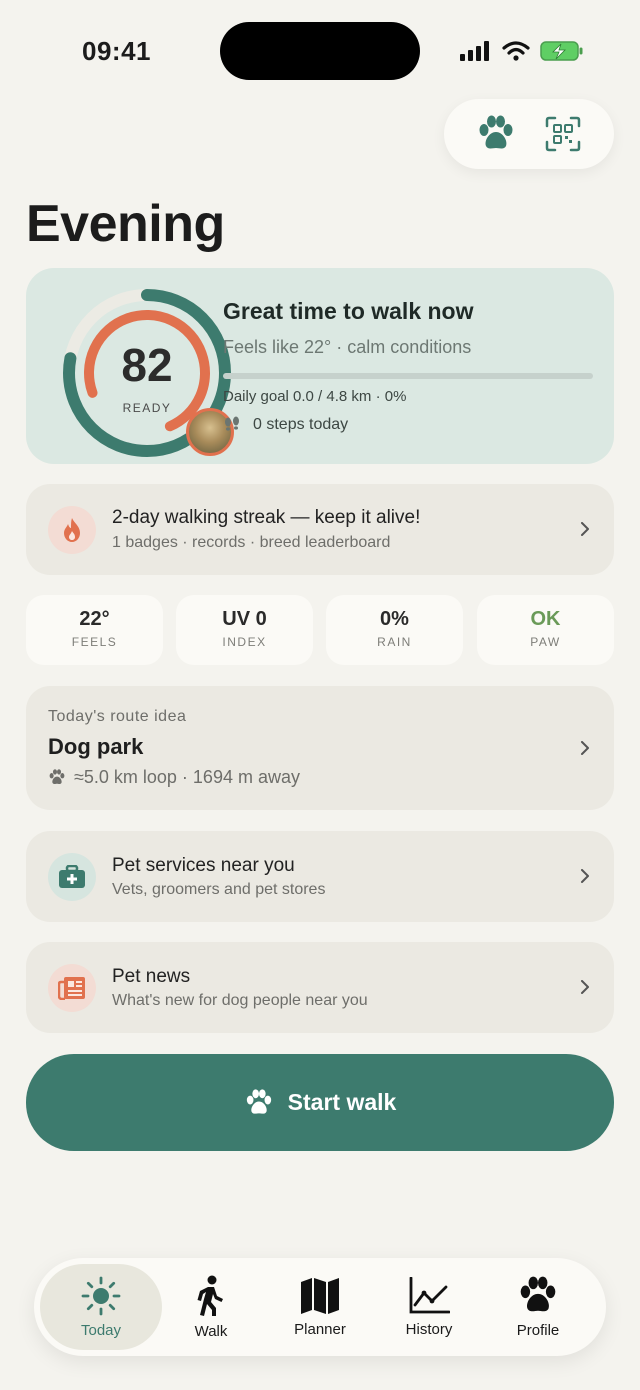  I want to click on metric-paw: OK PAW, so click(545, 630).